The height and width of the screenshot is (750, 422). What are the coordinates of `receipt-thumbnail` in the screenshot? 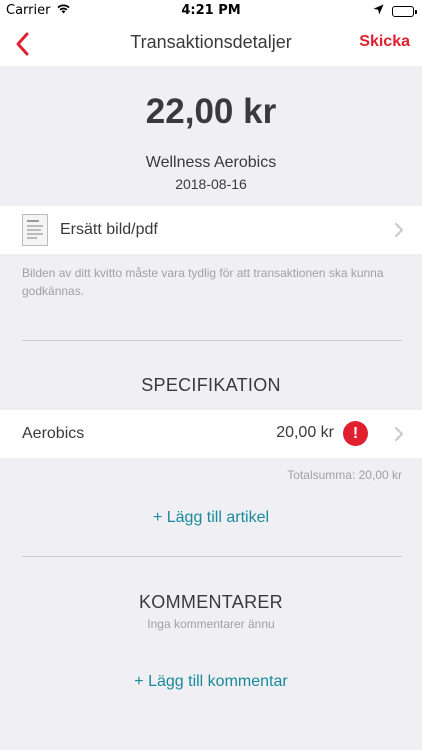 It's located at (35, 230).